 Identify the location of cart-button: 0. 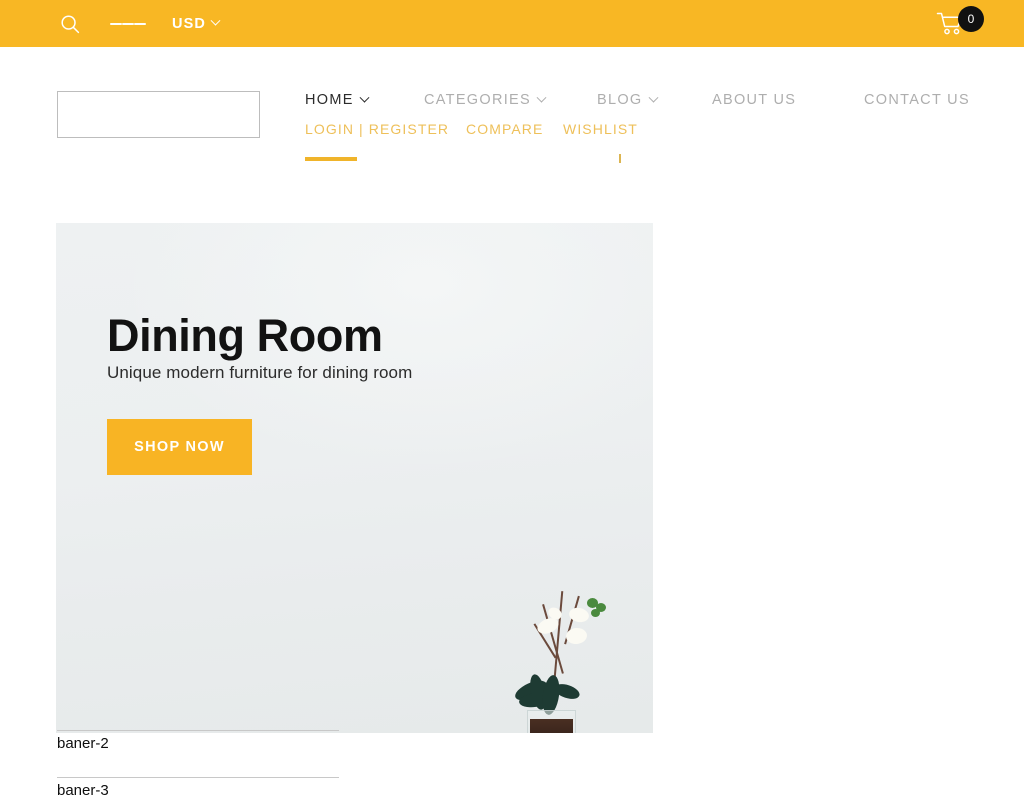
(960, 24).